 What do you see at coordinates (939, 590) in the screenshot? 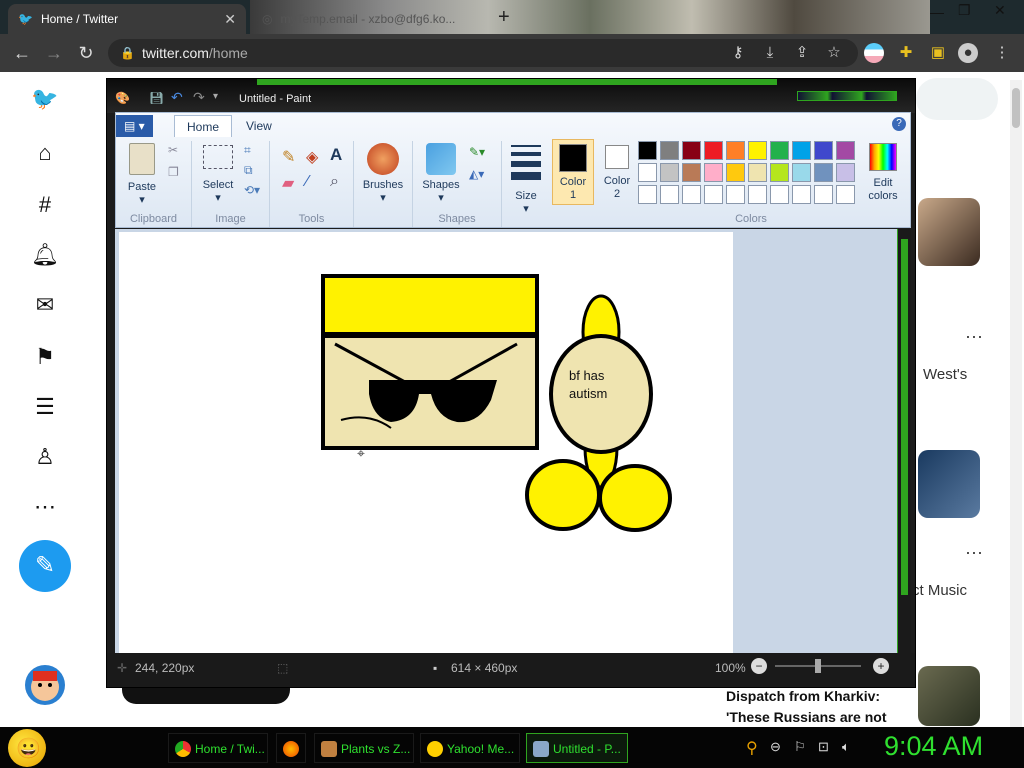
I see `trend-text: ct Music` at bounding box center [939, 590].